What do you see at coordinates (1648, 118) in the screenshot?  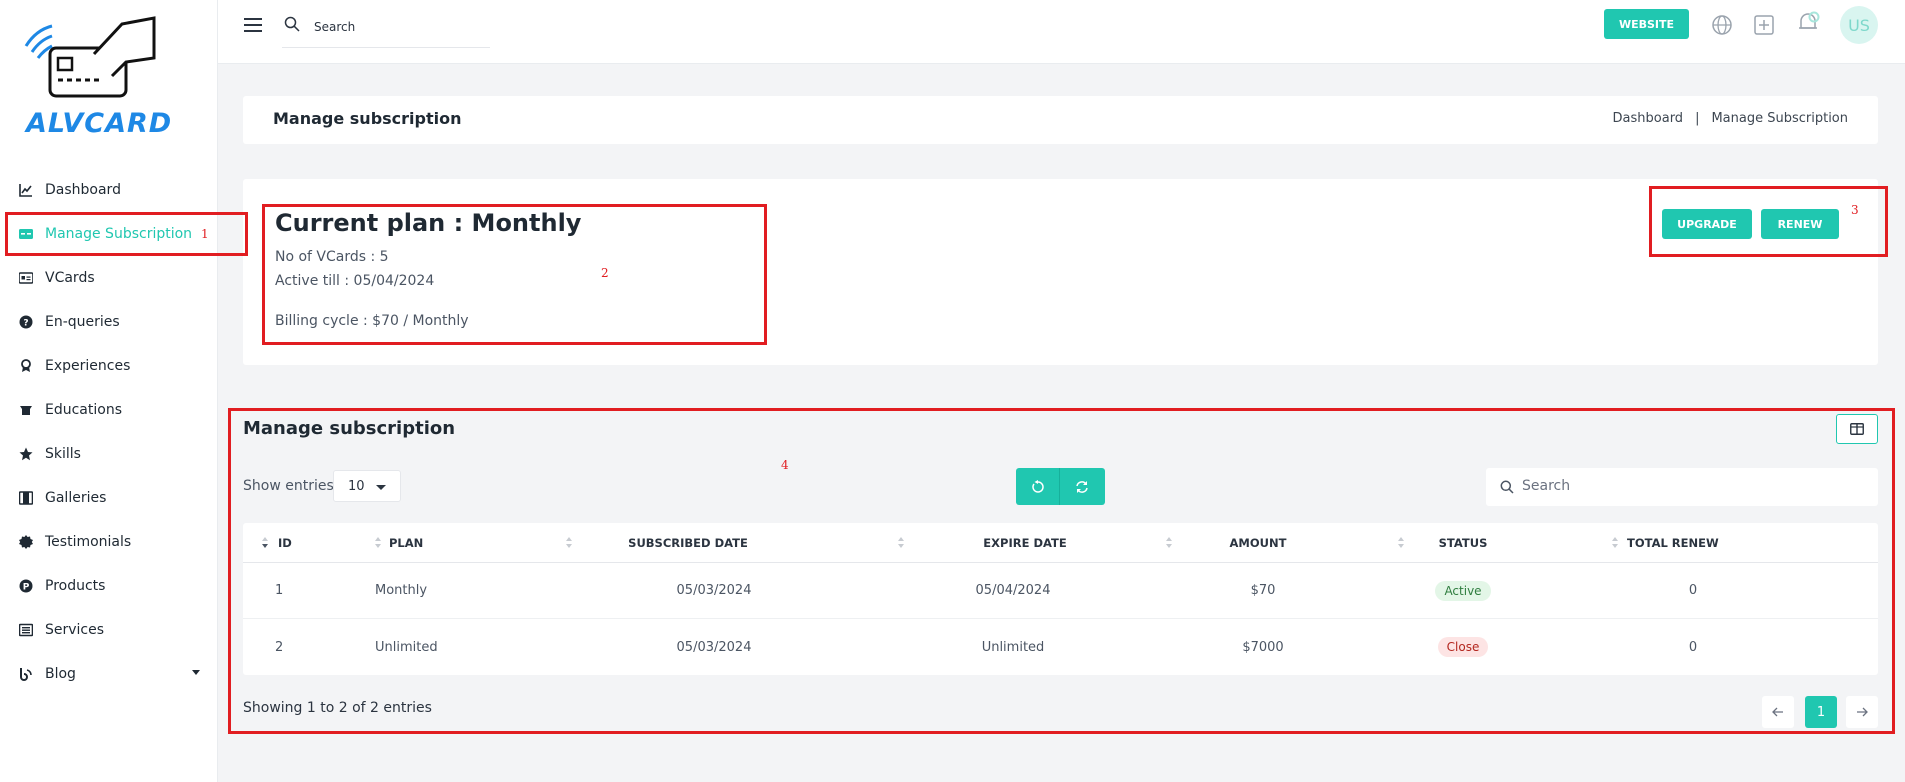 I see `breadcrumb-dashboard: Dashboard` at bounding box center [1648, 118].